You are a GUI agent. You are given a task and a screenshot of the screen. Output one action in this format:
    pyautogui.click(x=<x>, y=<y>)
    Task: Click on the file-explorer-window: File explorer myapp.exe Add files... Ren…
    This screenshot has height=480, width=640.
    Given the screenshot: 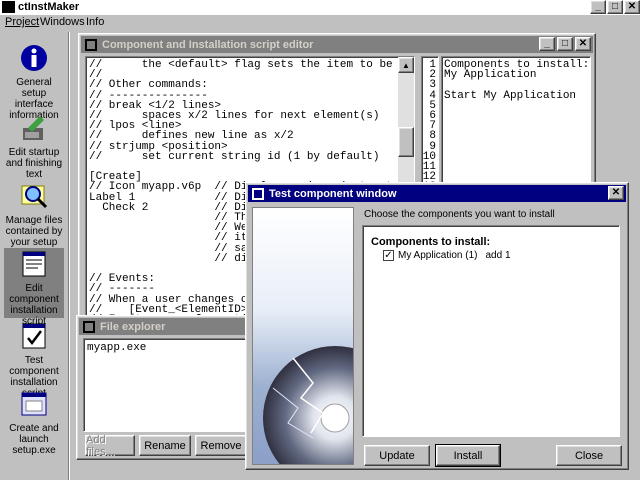 What is the action you would take?
    pyautogui.click(x=171, y=387)
    